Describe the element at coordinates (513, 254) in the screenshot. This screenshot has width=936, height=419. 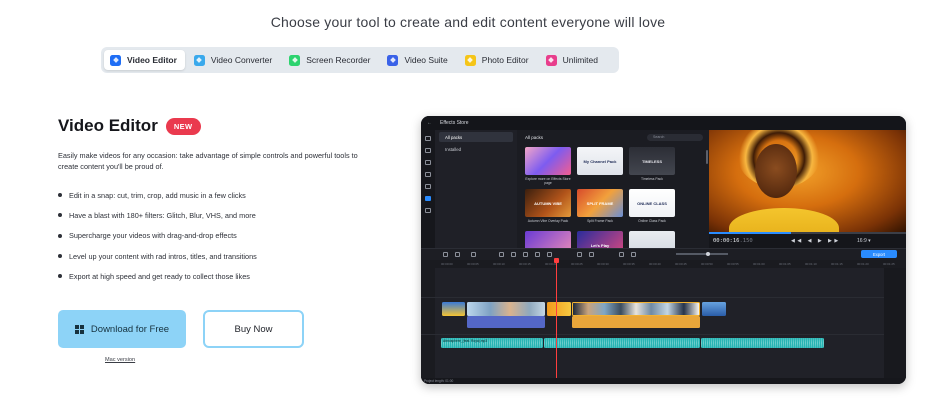
I see `rotate-icon` at that location.